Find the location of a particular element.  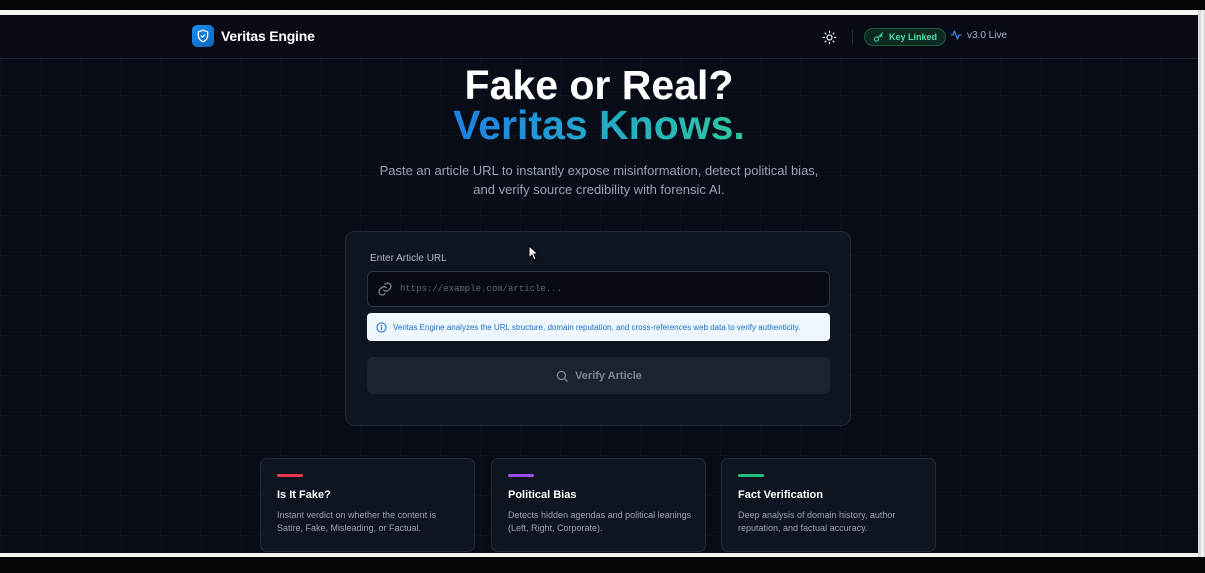

search-icon is located at coordinates (562, 376).